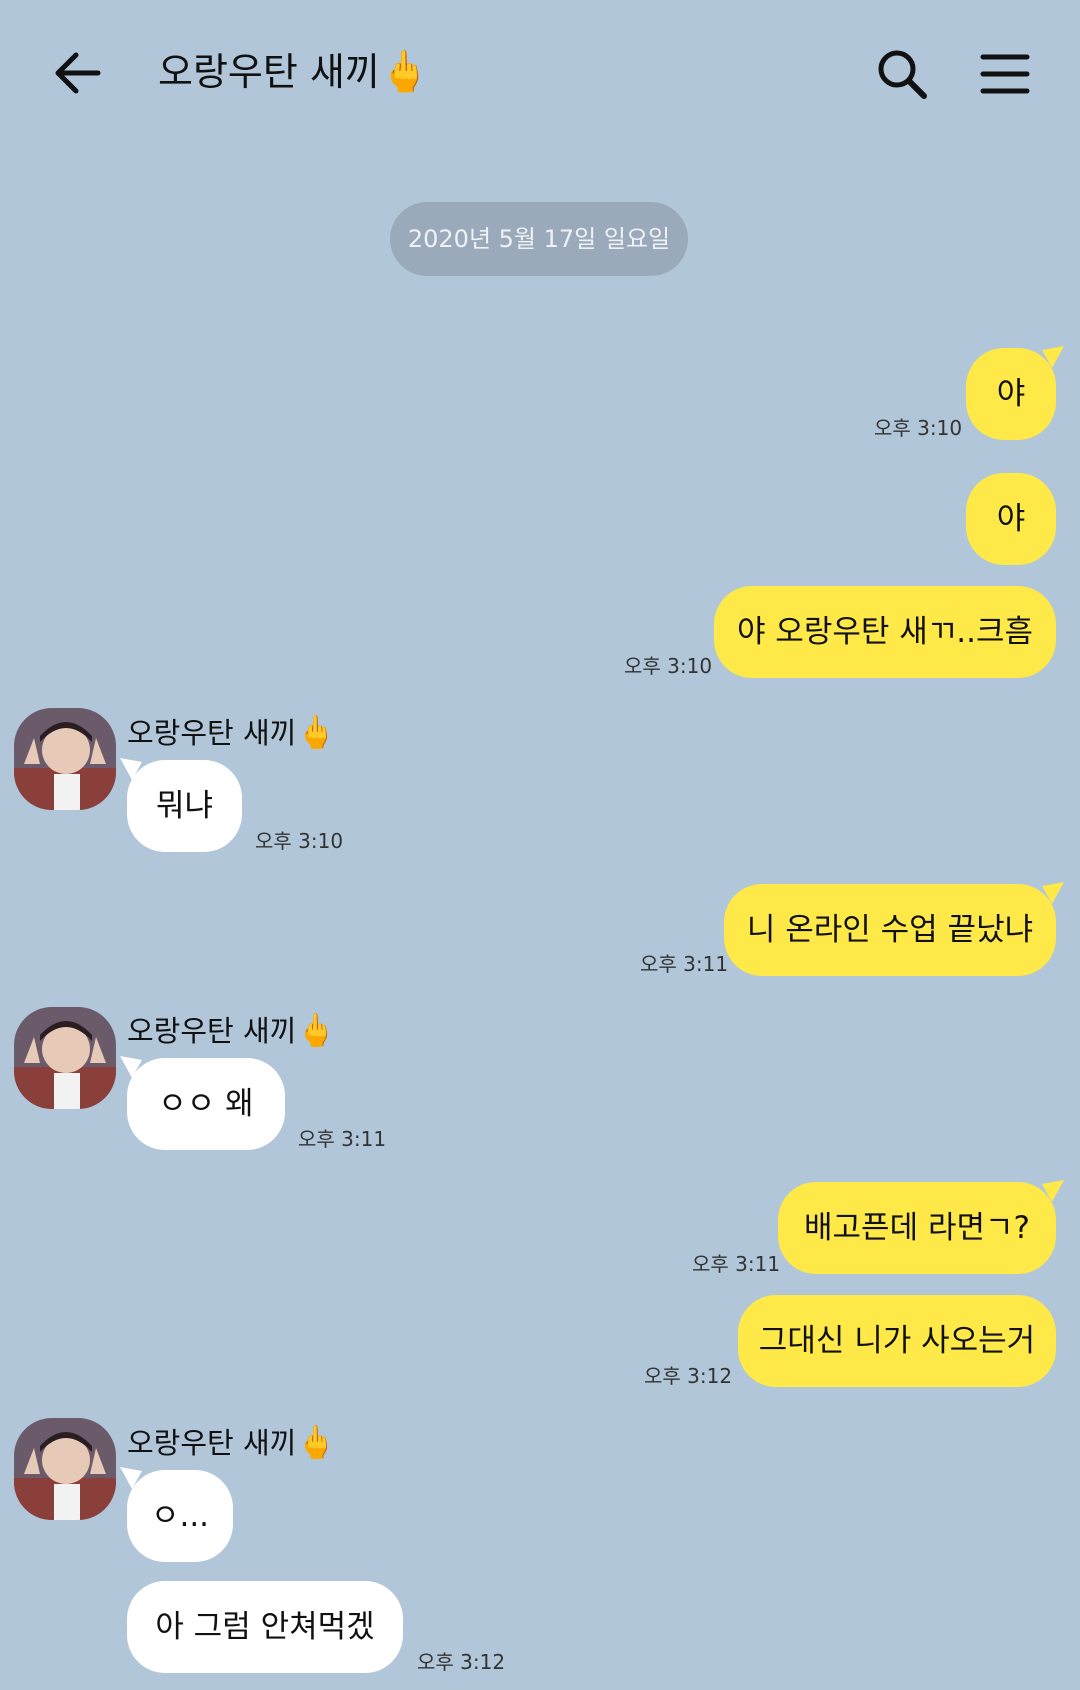 This screenshot has height=1690, width=1080. Describe the element at coordinates (885, 632) in the screenshot. I see `my-message-bubble: 야 오랑우탄 새ㄲ..크흠` at that location.